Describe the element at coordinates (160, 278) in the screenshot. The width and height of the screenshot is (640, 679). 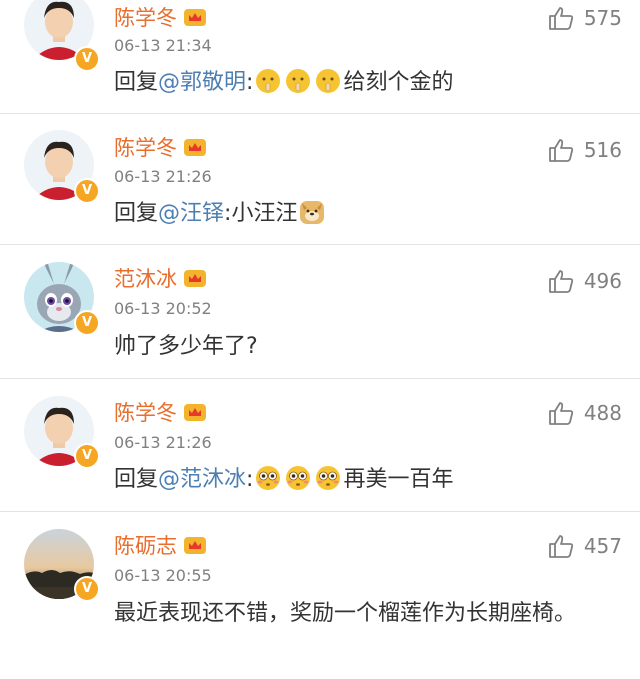
I see `commenter-name: 范沐冰` at that location.